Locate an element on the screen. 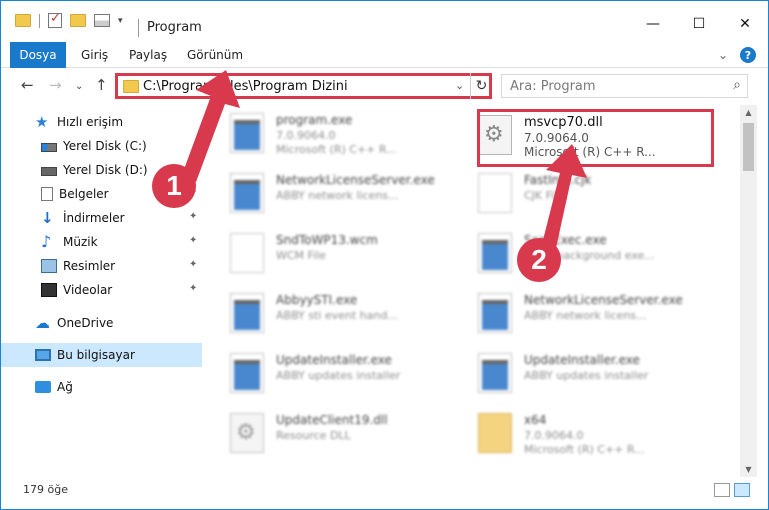 The image size is (769, 510). forward-button: → is located at coordinates (55, 85).